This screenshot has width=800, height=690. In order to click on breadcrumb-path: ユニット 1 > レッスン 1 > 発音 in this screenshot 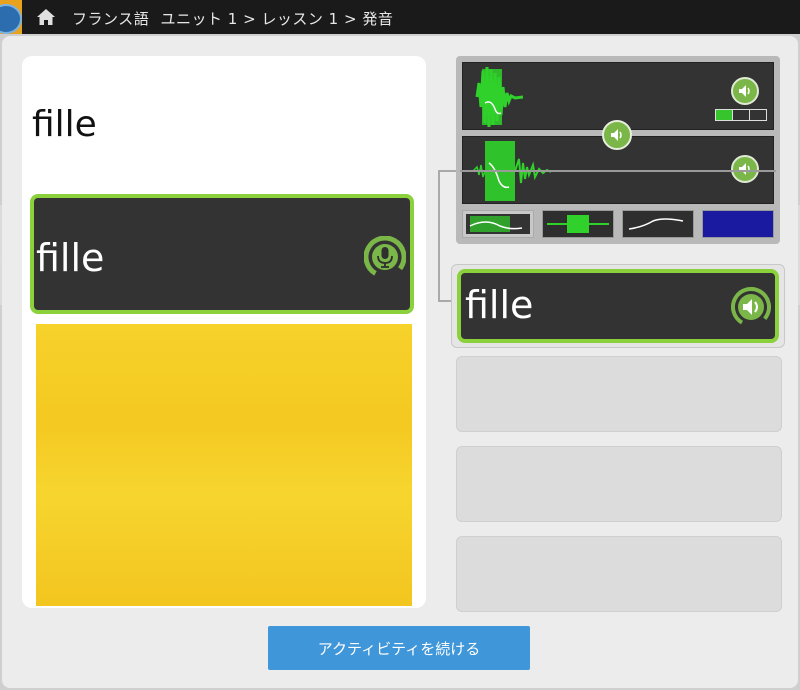, I will do `click(276, 19)`.